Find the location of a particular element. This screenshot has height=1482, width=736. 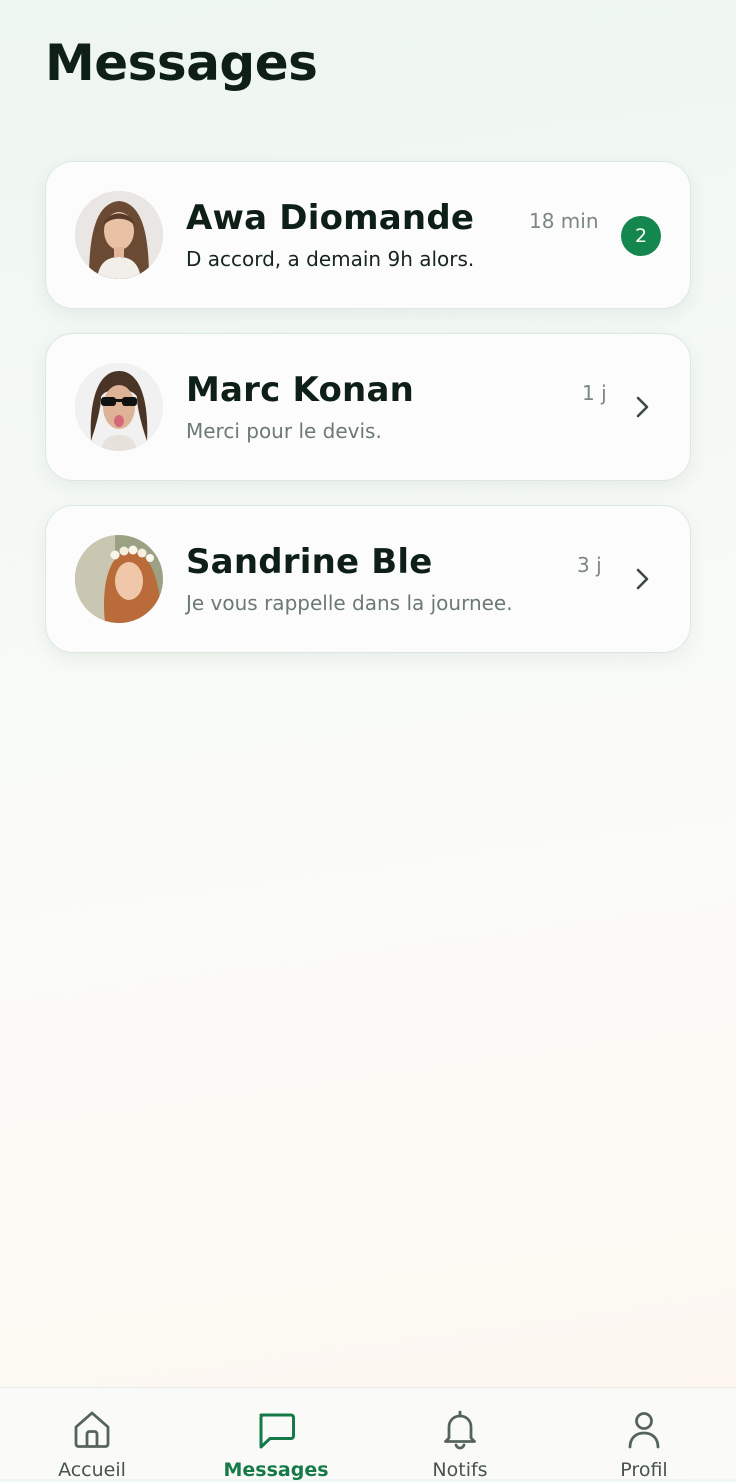

nav-item-notifs: Notifs is located at coordinates (460, 1434).